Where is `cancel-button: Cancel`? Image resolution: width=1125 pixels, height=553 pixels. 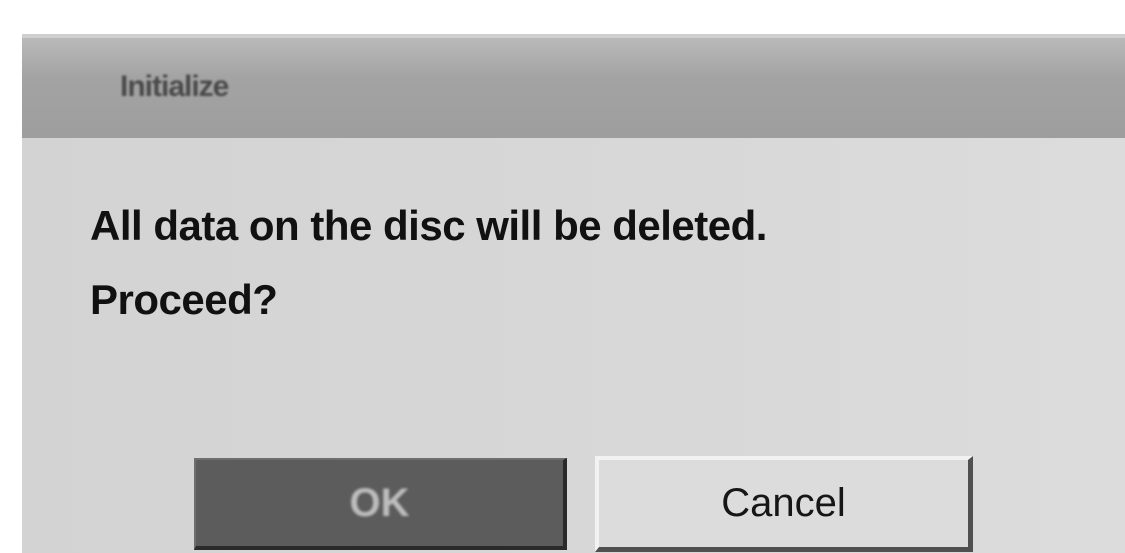
cancel-button: Cancel is located at coordinates (784, 504).